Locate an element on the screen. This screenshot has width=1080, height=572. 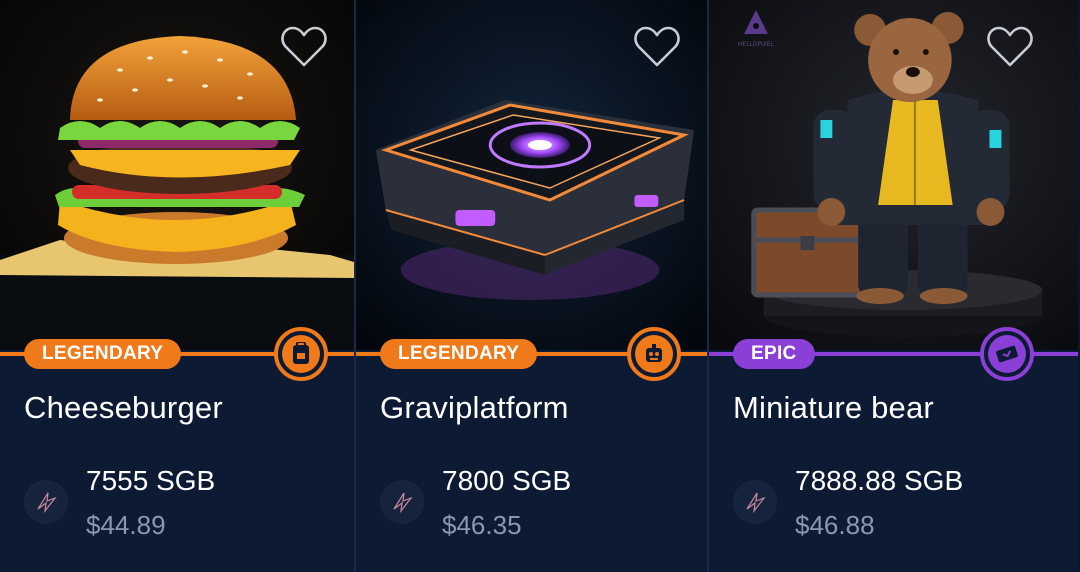
item-name: Miniature bear is located at coordinates (833, 407).